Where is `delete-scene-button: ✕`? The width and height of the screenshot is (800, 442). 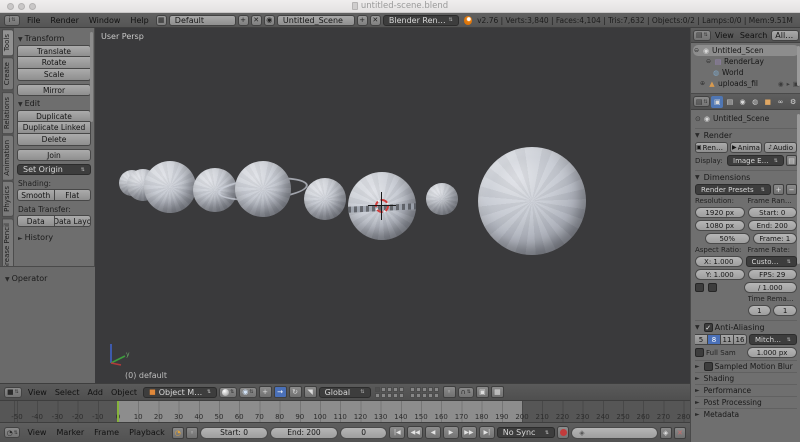 delete-scene-button: ✕ is located at coordinates (375, 20).